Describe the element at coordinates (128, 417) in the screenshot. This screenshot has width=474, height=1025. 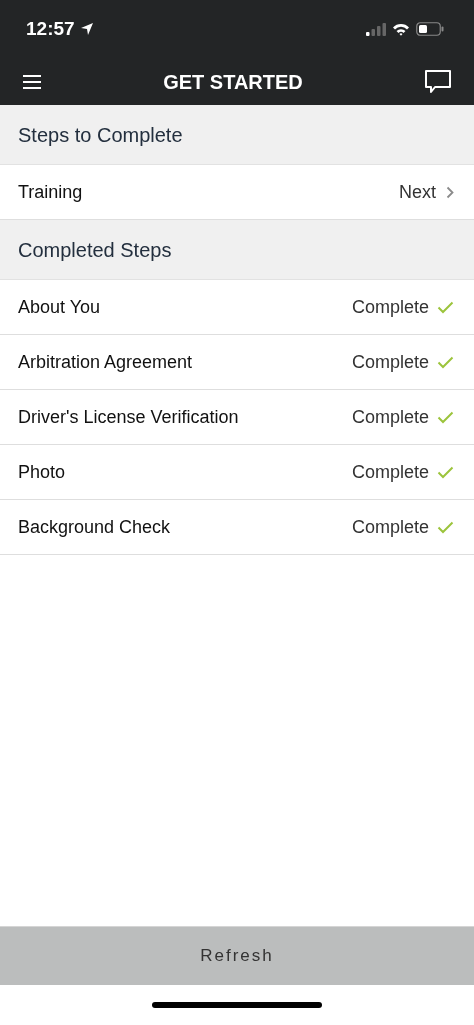
I see `step-label: Driver's License Verification` at that location.